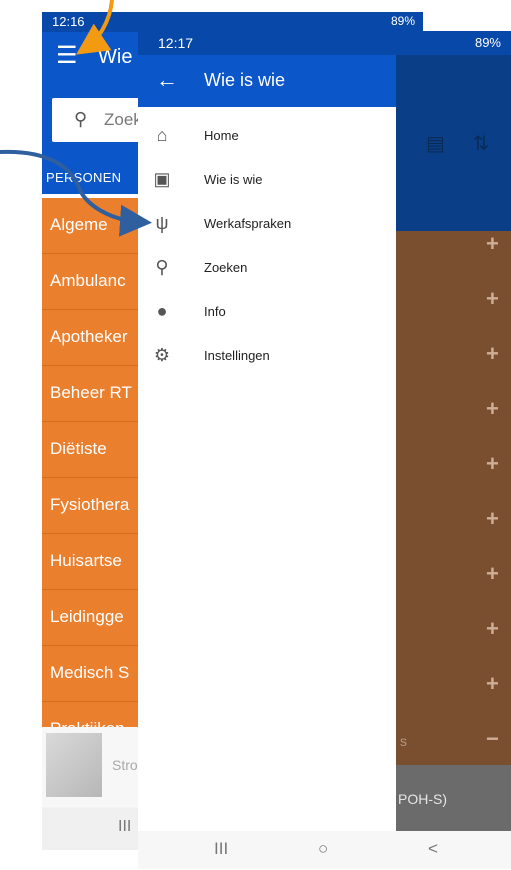 The width and height of the screenshot is (511, 870). What do you see at coordinates (95, 27) in the screenshot?
I see `orange-arrow` at bounding box center [95, 27].